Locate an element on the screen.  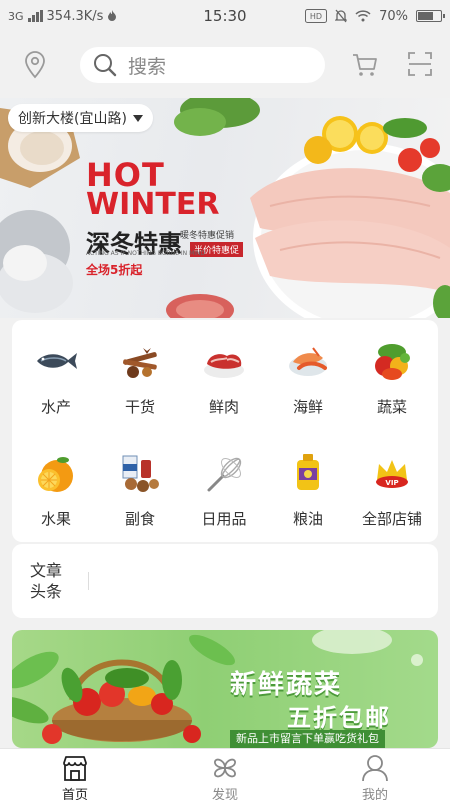
status-time: 15:30 is located at coordinates (225, 16).